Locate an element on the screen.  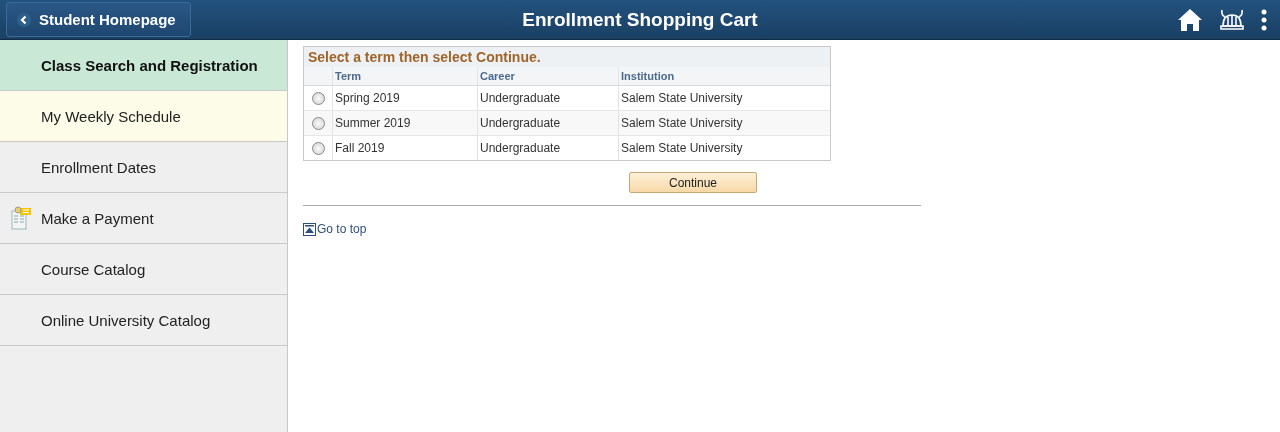
sidebar-item: Online University Catalog is located at coordinates (143, 320).